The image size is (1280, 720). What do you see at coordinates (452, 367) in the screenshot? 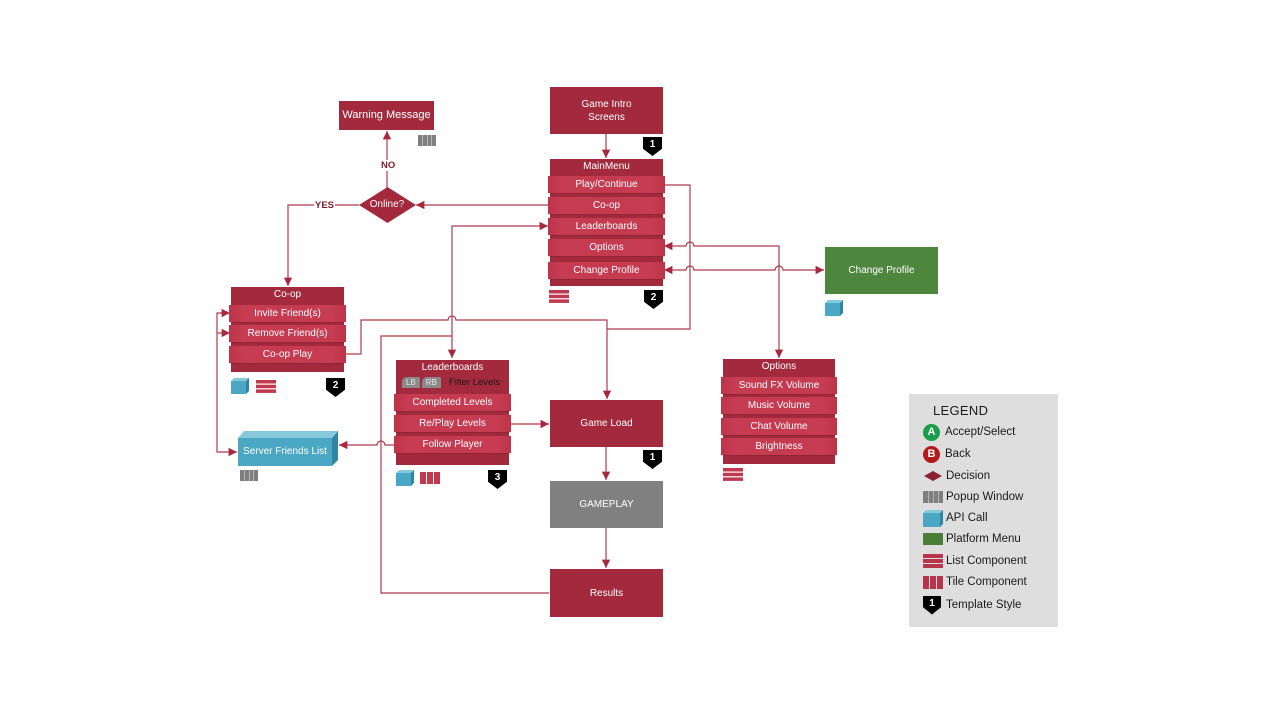
I see `leaderboards-title: Leaderboards` at bounding box center [452, 367].